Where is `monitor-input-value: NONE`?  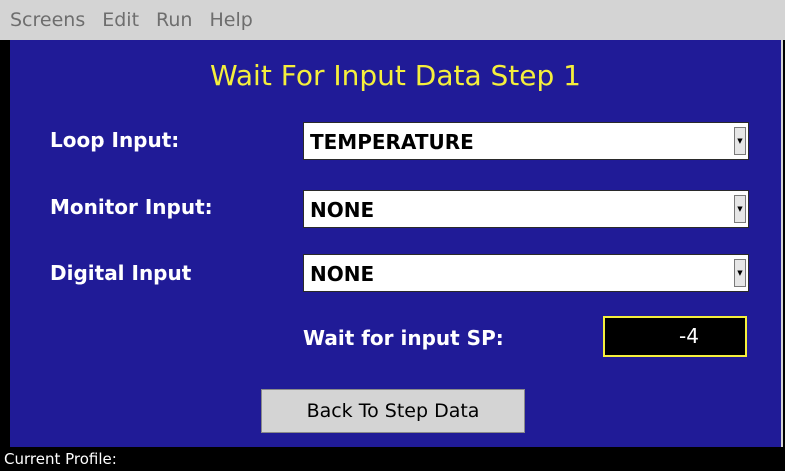
monitor-input-value: NONE is located at coordinates (342, 210).